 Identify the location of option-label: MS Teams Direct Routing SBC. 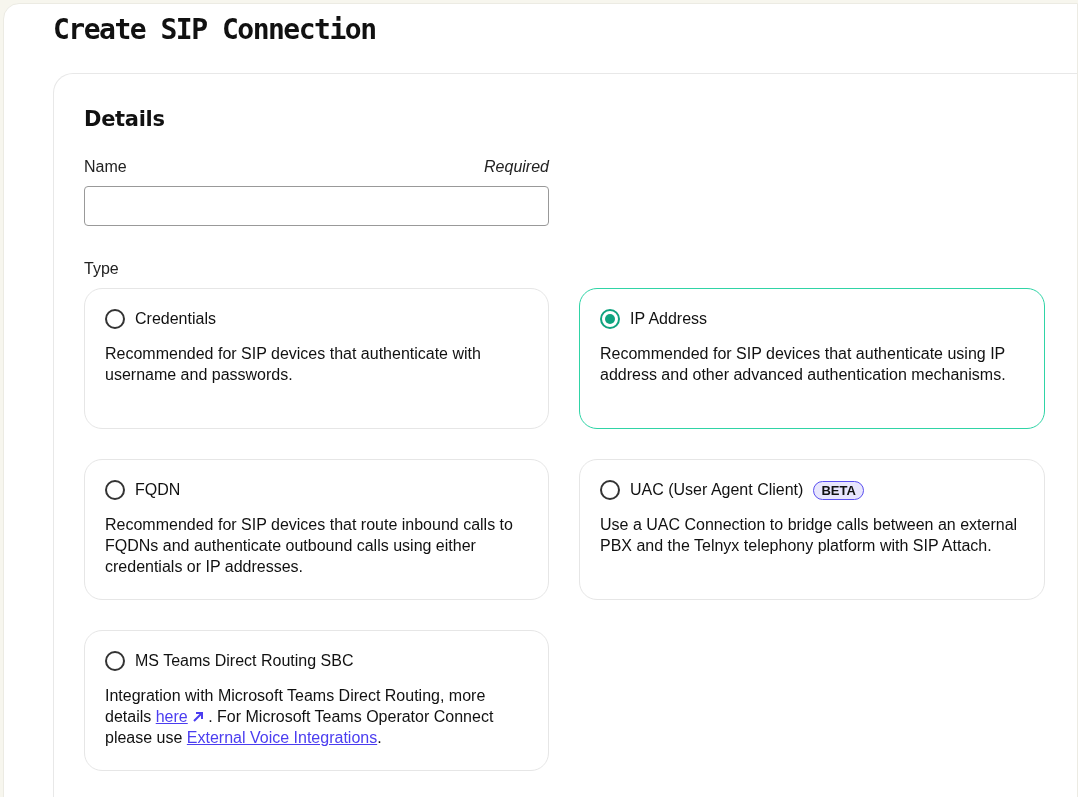
(244, 661).